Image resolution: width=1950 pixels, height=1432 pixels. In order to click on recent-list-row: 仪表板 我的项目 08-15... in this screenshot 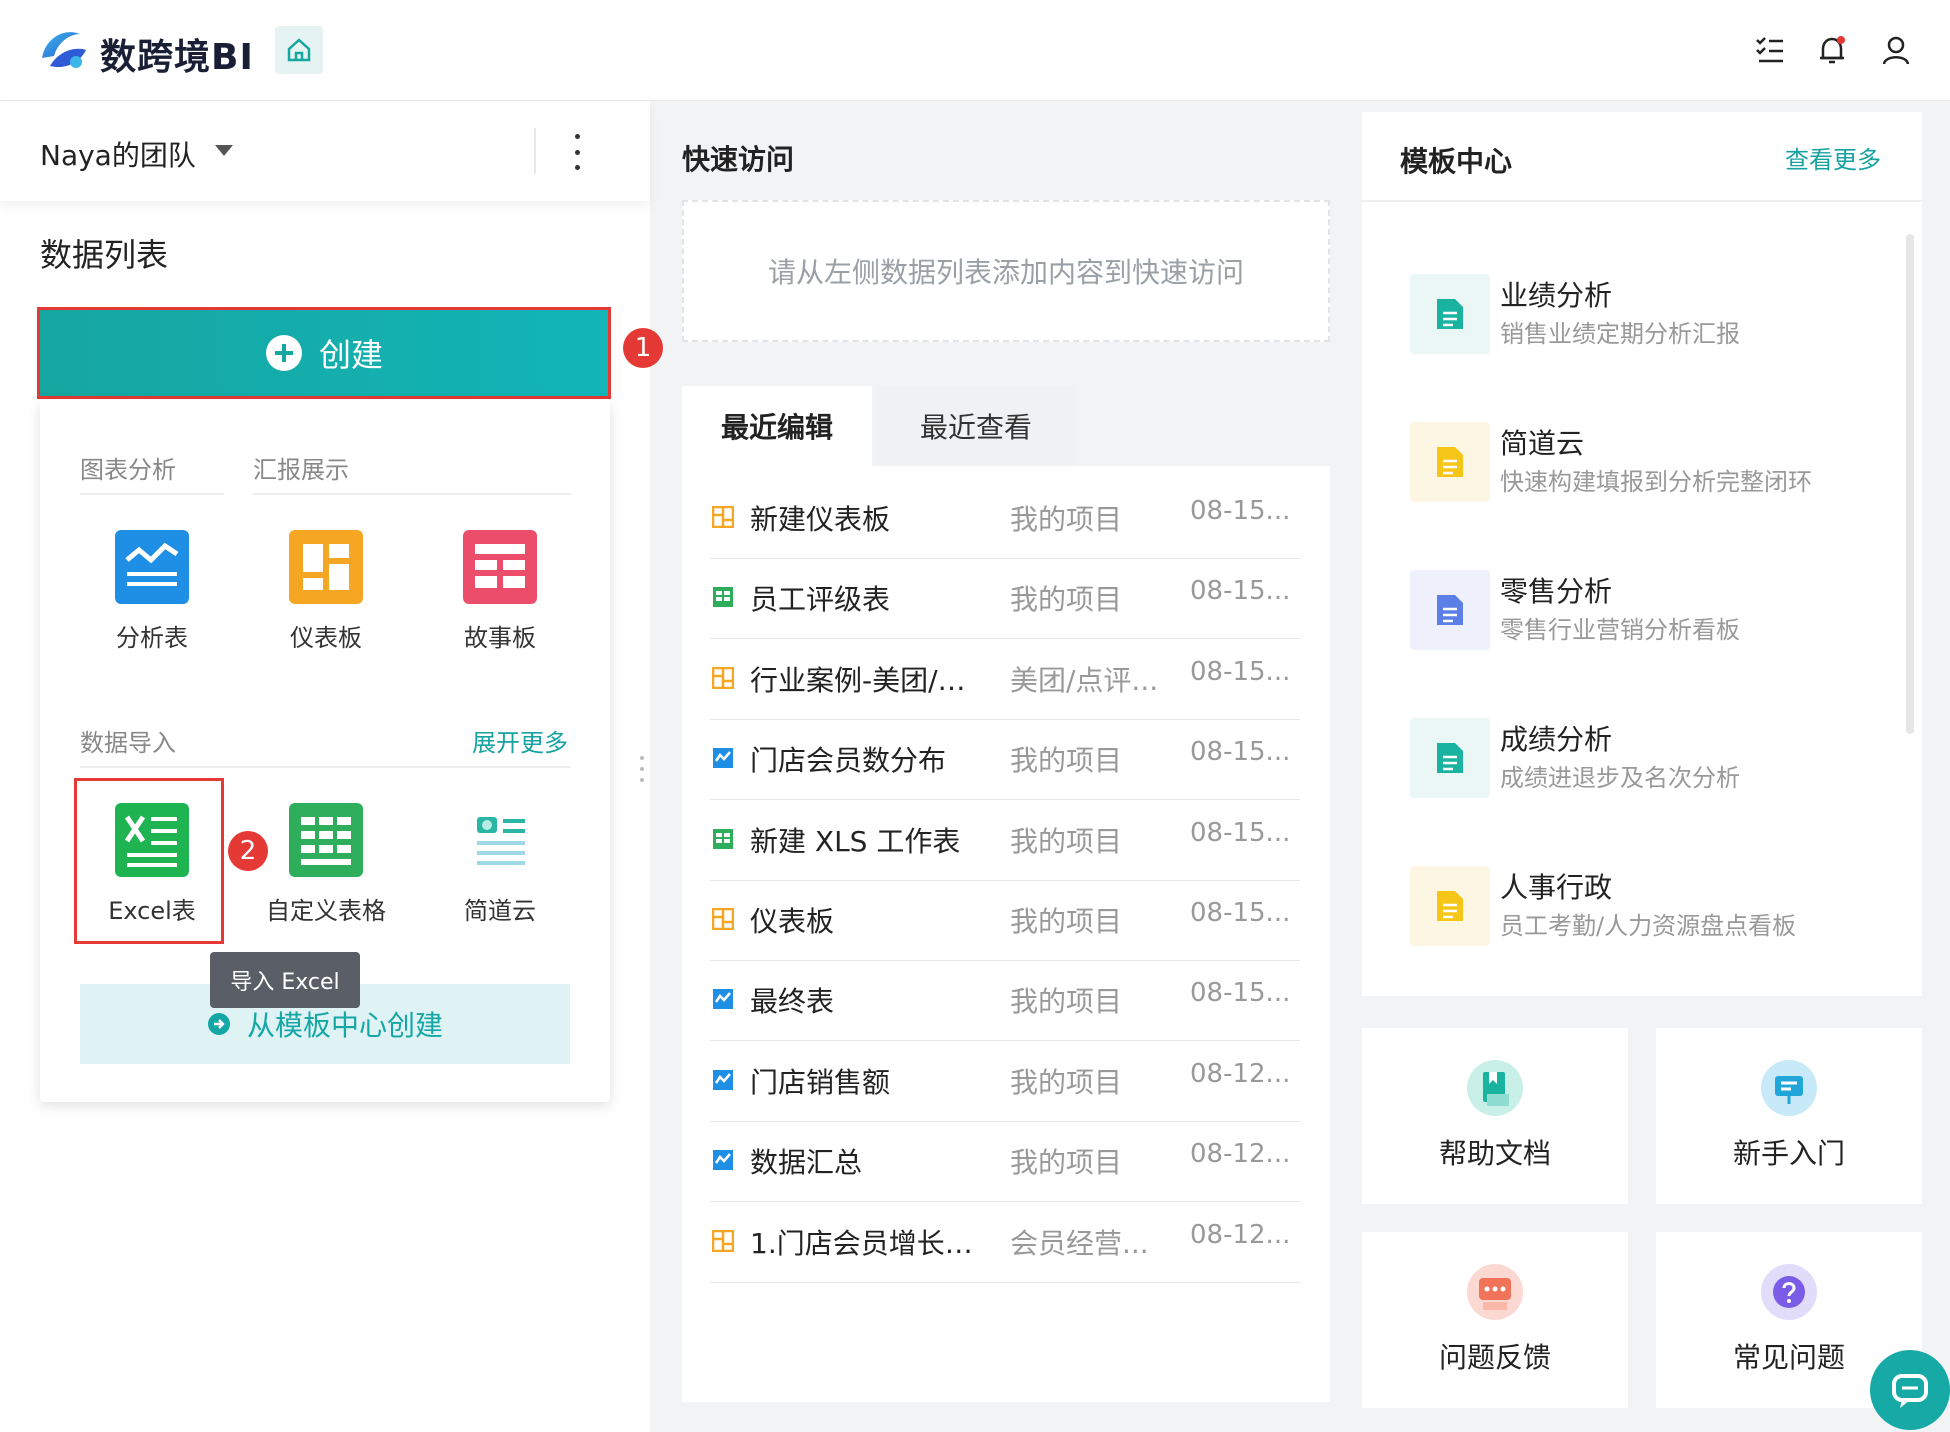, I will do `click(1005, 920)`.